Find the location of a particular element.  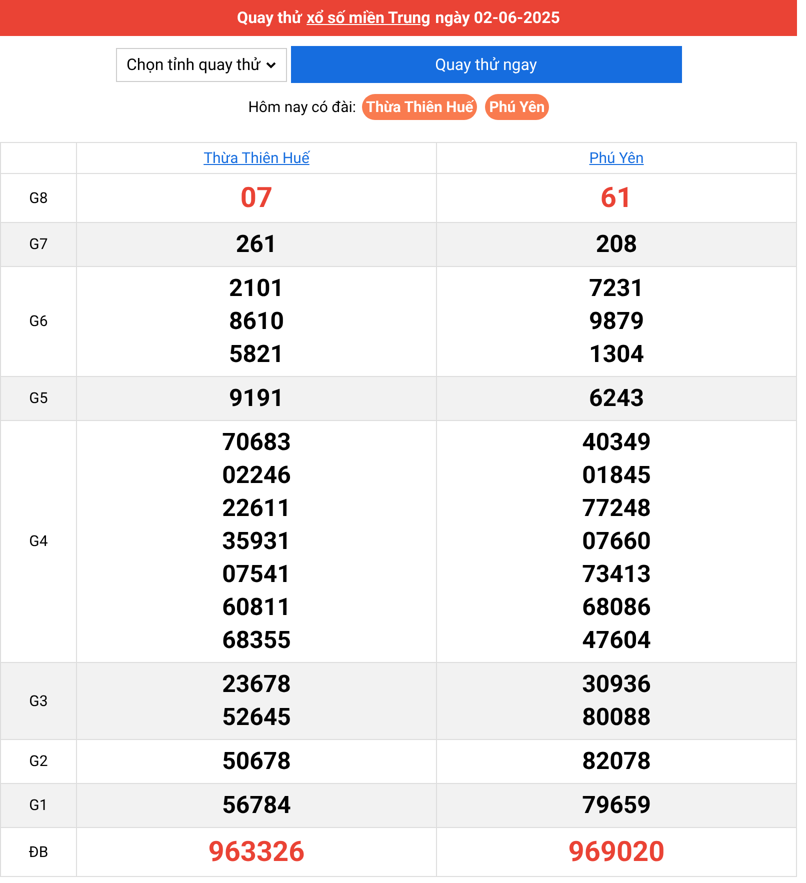

result-number: 56784 is located at coordinates (256, 805).